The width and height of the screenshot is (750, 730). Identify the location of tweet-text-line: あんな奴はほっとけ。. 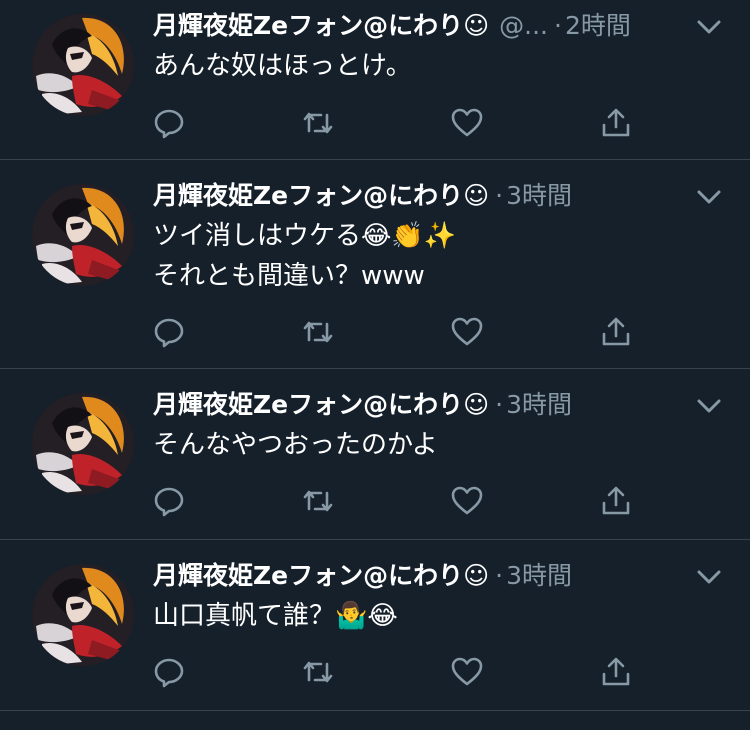
(282, 66).